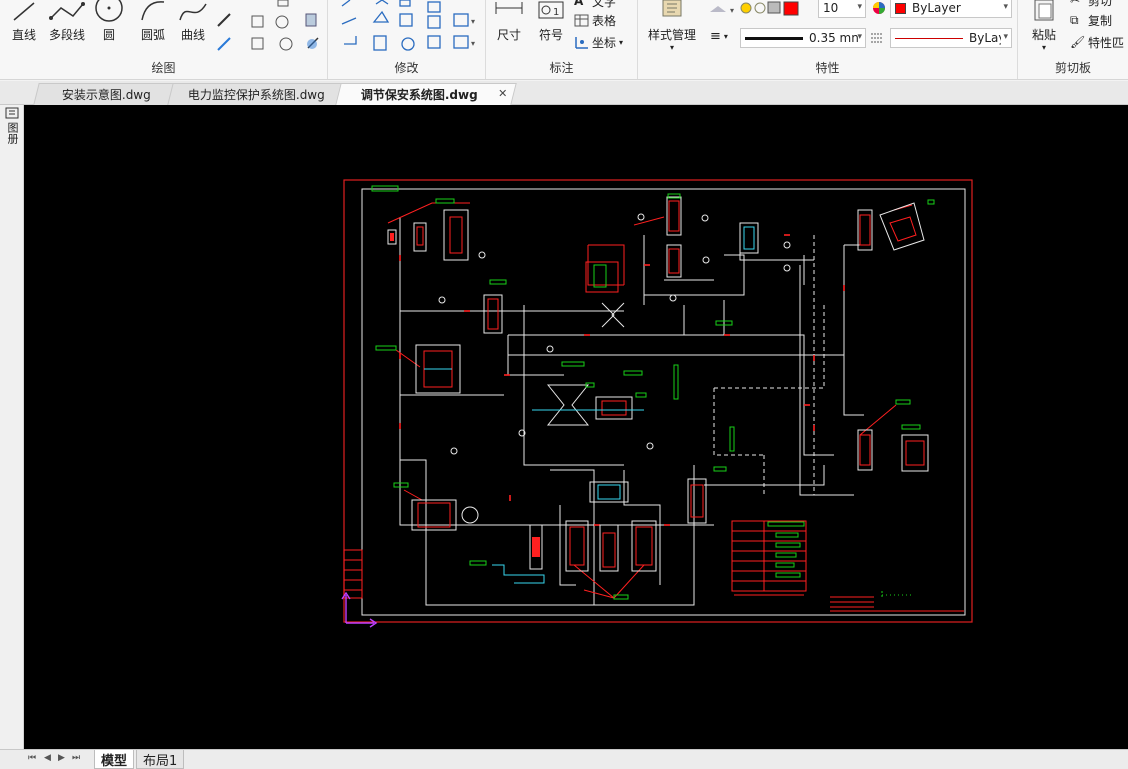 This screenshot has width=1128, height=769. What do you see at coordinates (76, 758) in the screenshot?
I see `last-layout-icon: ⏭` at bounding box center [76, 758].